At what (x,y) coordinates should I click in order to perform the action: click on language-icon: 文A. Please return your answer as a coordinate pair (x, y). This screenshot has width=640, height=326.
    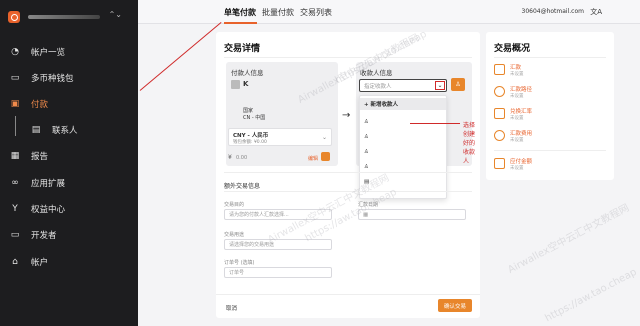
    Looking at the image, I should click on (596, 12).